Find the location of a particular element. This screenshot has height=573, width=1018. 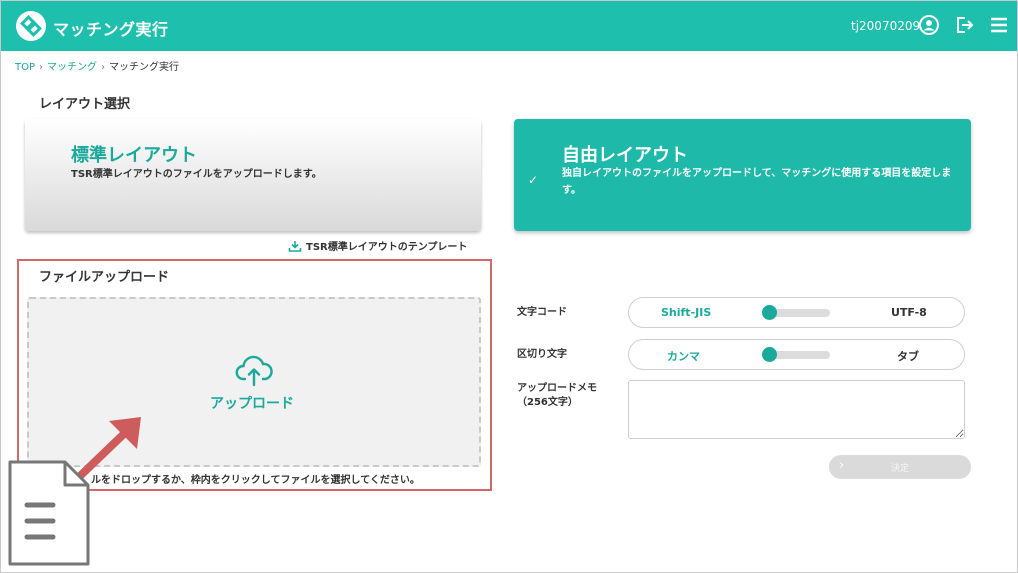

charset-toggle-knob is located at coordinates (769, 312).